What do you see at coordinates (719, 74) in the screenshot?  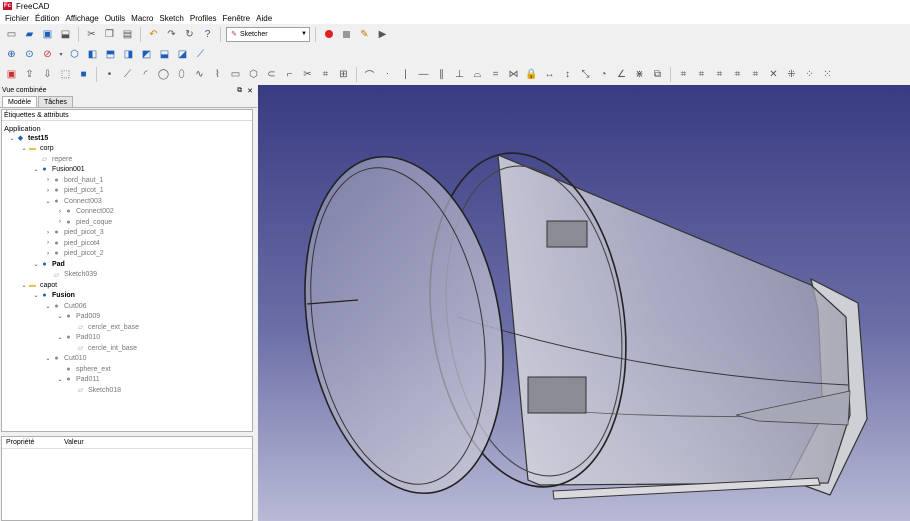 I see `select-vertical-axis-icon: ⌗` at bounding box center [719, 74].